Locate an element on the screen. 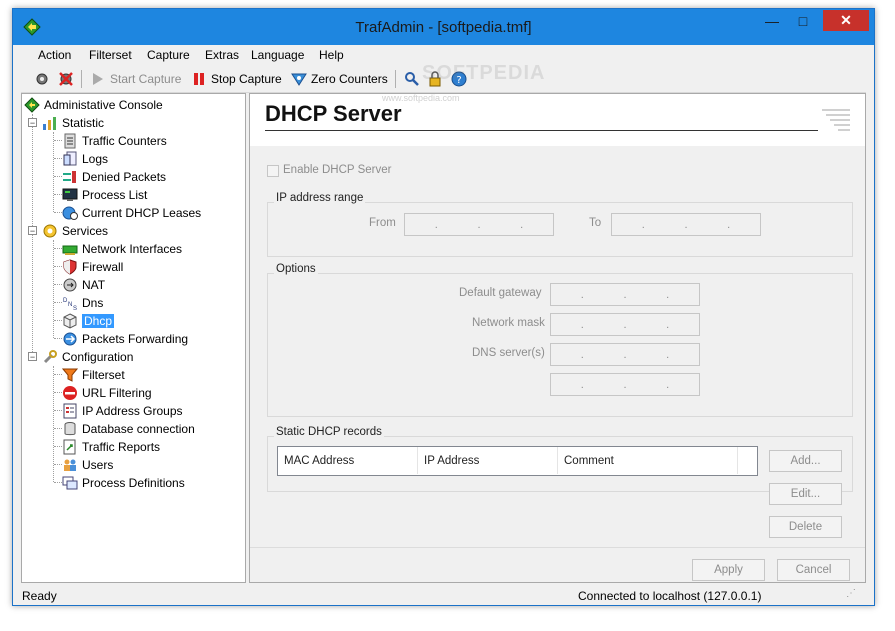 The width and height of the screenshot is (895, 631). window-title: TrafAdmin - [softpedia.tmf] is located at coordinates (443, 27).